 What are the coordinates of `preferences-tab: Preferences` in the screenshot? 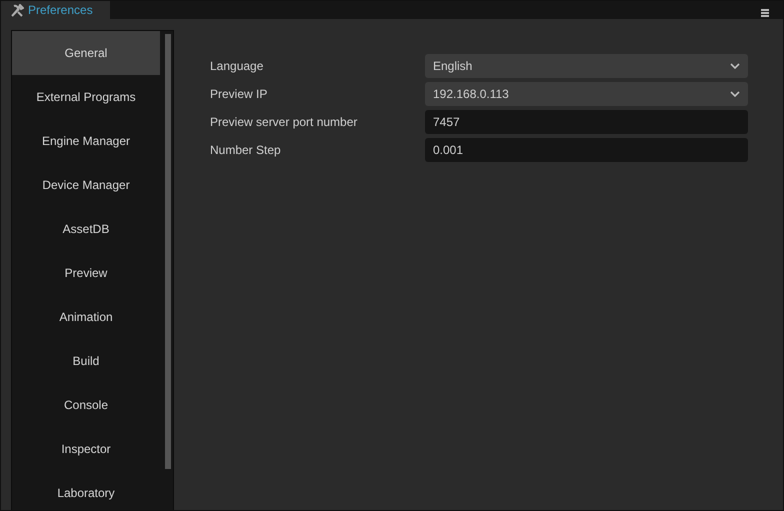 It's located at (55, 10).